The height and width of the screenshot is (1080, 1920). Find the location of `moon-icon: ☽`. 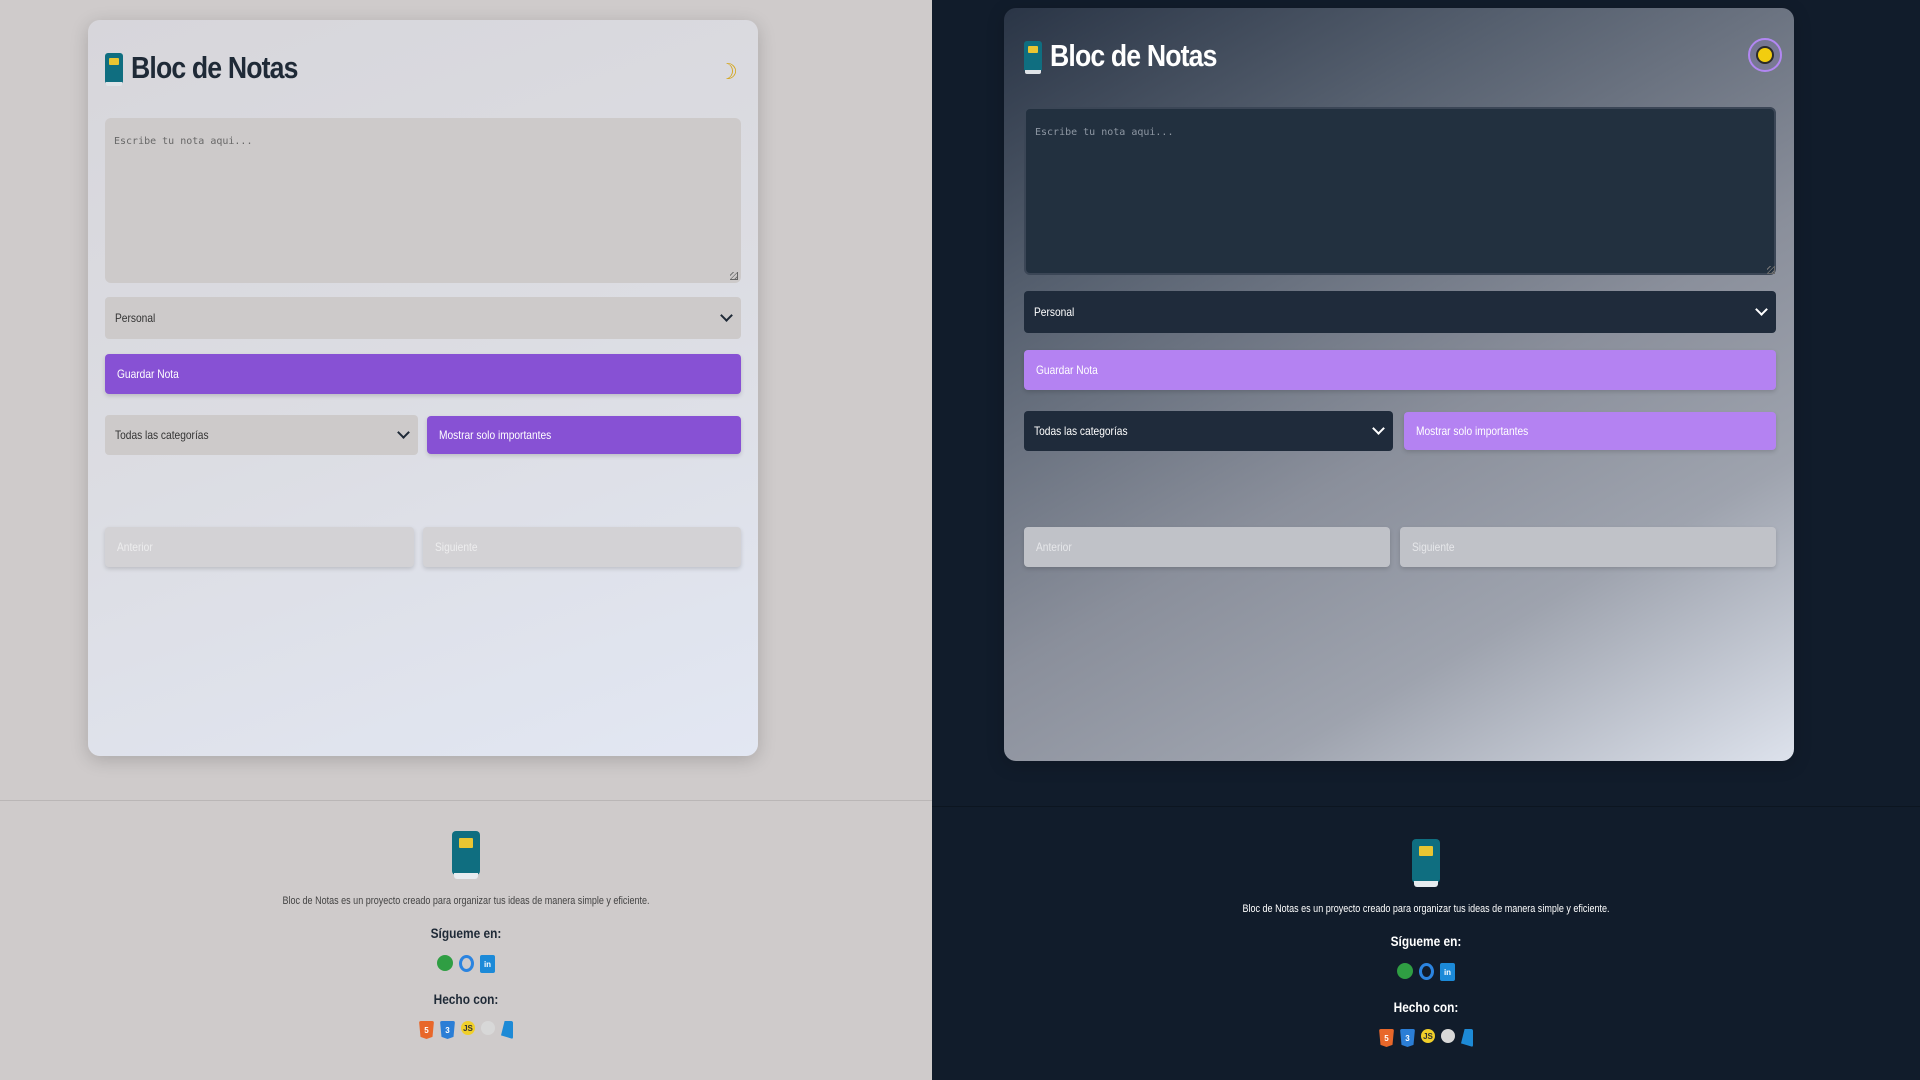

moon-icon: ☽ is located at coordinates (728, 72).